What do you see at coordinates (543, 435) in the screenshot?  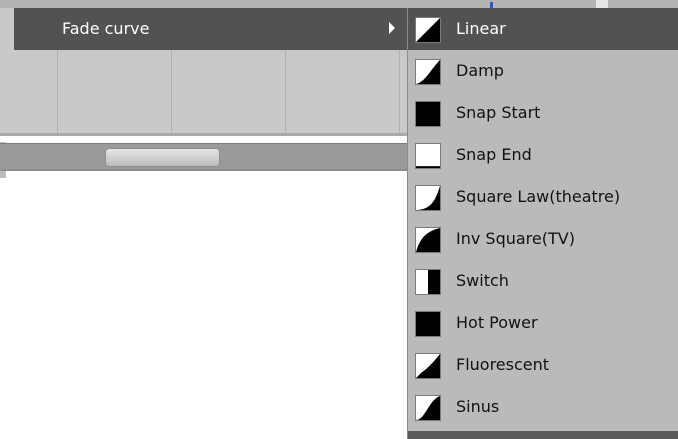 I see `submenu-footer-edge` at bounding box center [543, 435].